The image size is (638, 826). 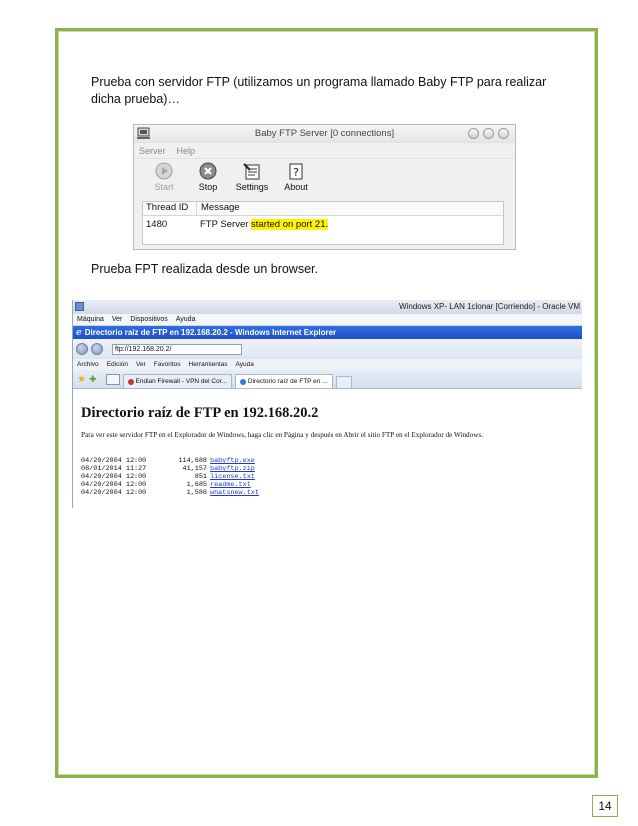 What do you see at coordinates (166, 485) in the screenshot?
I see `list-item: 04/20/2004 12:00 1,685 readme.txt` at bounding box center [166, 485].